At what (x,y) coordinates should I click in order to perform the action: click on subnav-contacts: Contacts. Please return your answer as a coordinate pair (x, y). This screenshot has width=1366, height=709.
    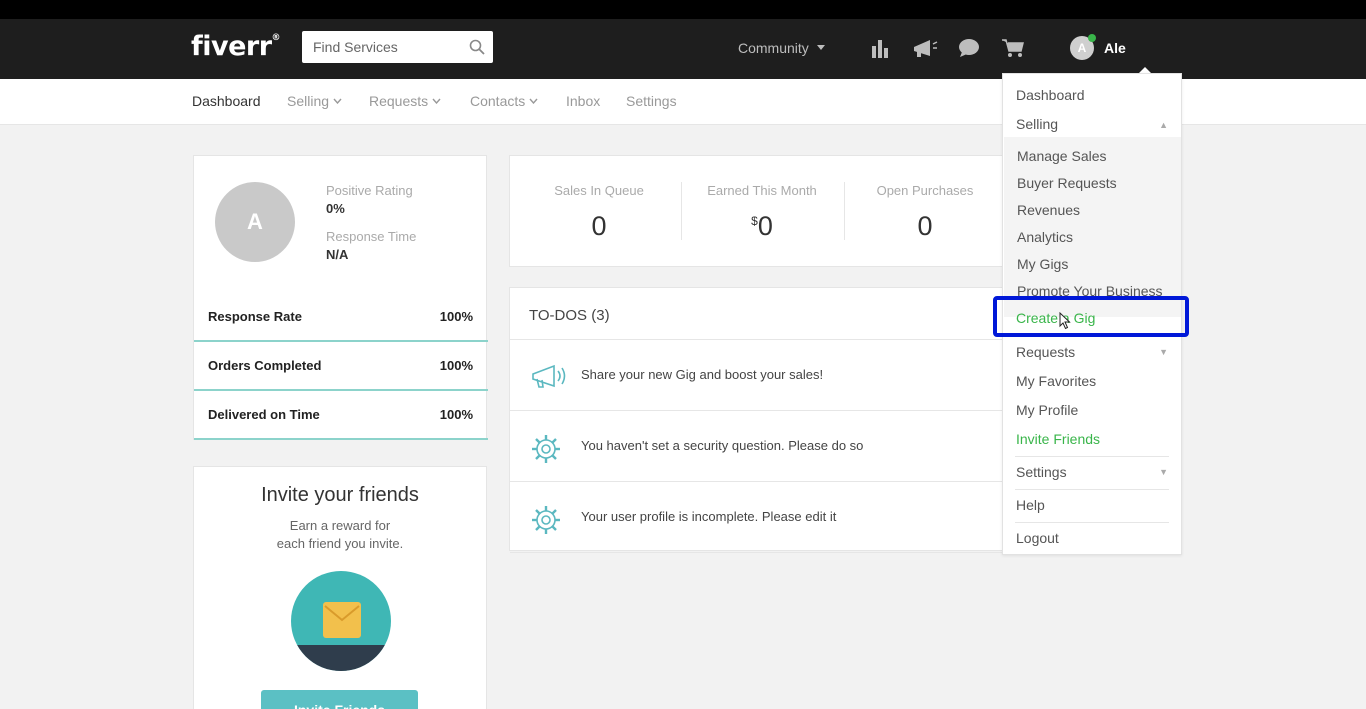
    Looking at the image, I should click on (504, 101).